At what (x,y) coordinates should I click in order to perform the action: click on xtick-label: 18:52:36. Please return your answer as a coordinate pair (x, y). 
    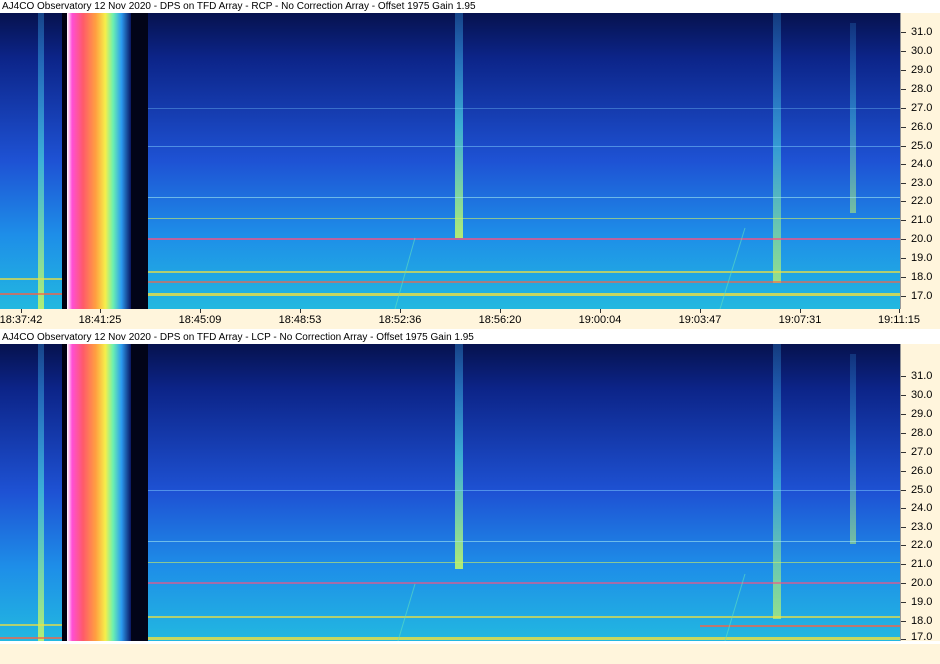
    Looking at the image, I should click on (400, 320).